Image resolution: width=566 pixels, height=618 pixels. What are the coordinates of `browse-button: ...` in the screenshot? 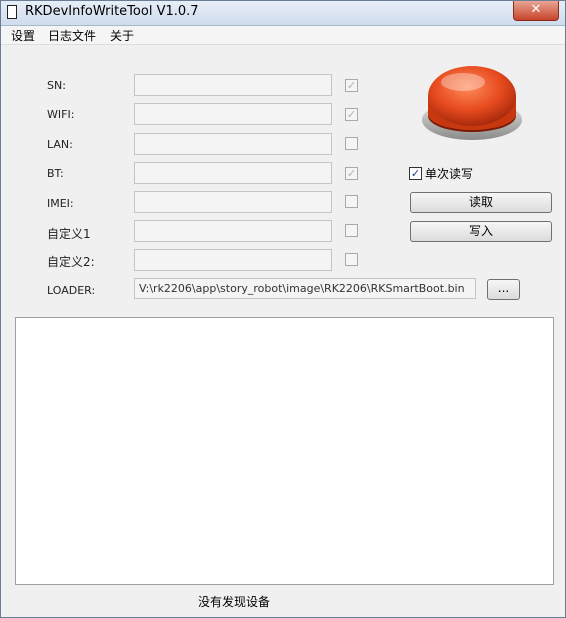 It's located at (503, 289).